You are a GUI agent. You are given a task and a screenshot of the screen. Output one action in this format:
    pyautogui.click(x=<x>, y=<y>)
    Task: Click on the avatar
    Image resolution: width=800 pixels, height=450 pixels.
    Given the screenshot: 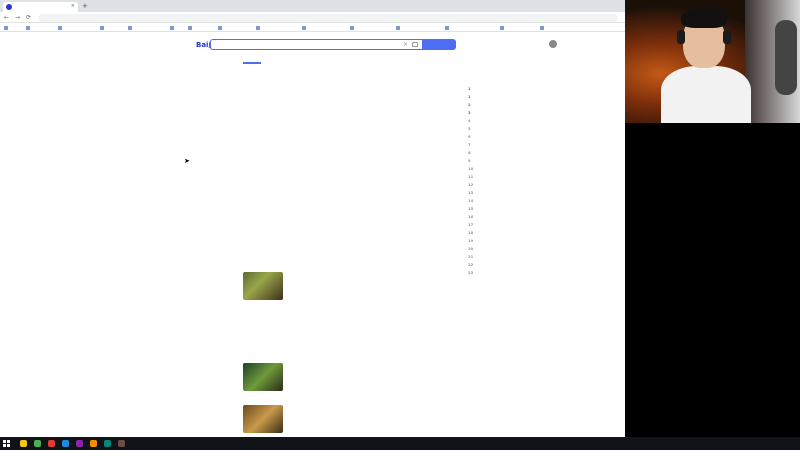 What is the action you would take?
    pyautogui.click(x=553, y=44)
    